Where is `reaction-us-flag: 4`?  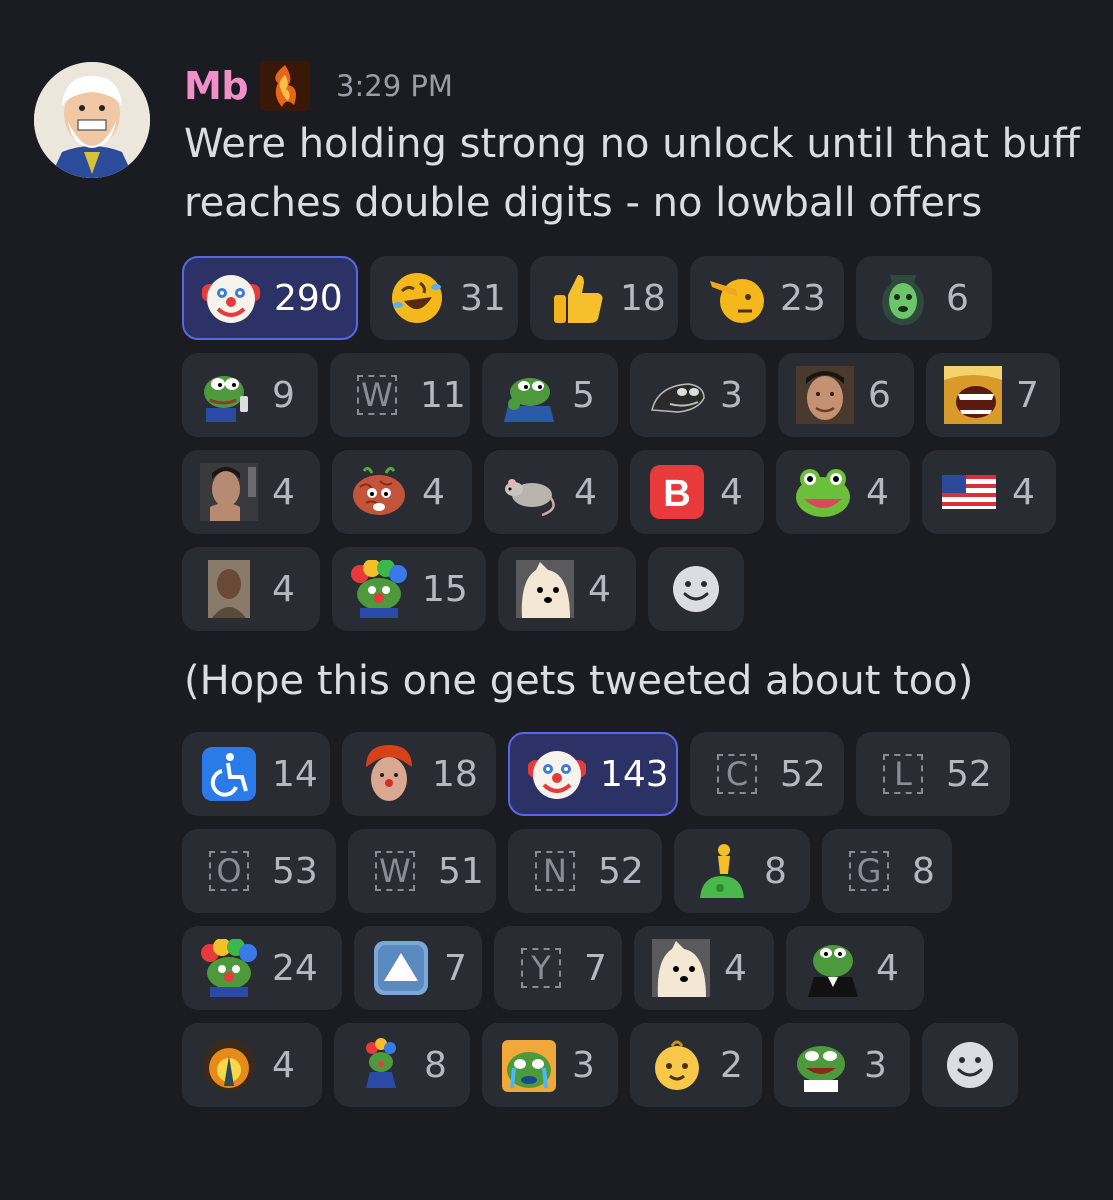
reaction-us-flag: 4 is located at coordinates (989, 492).